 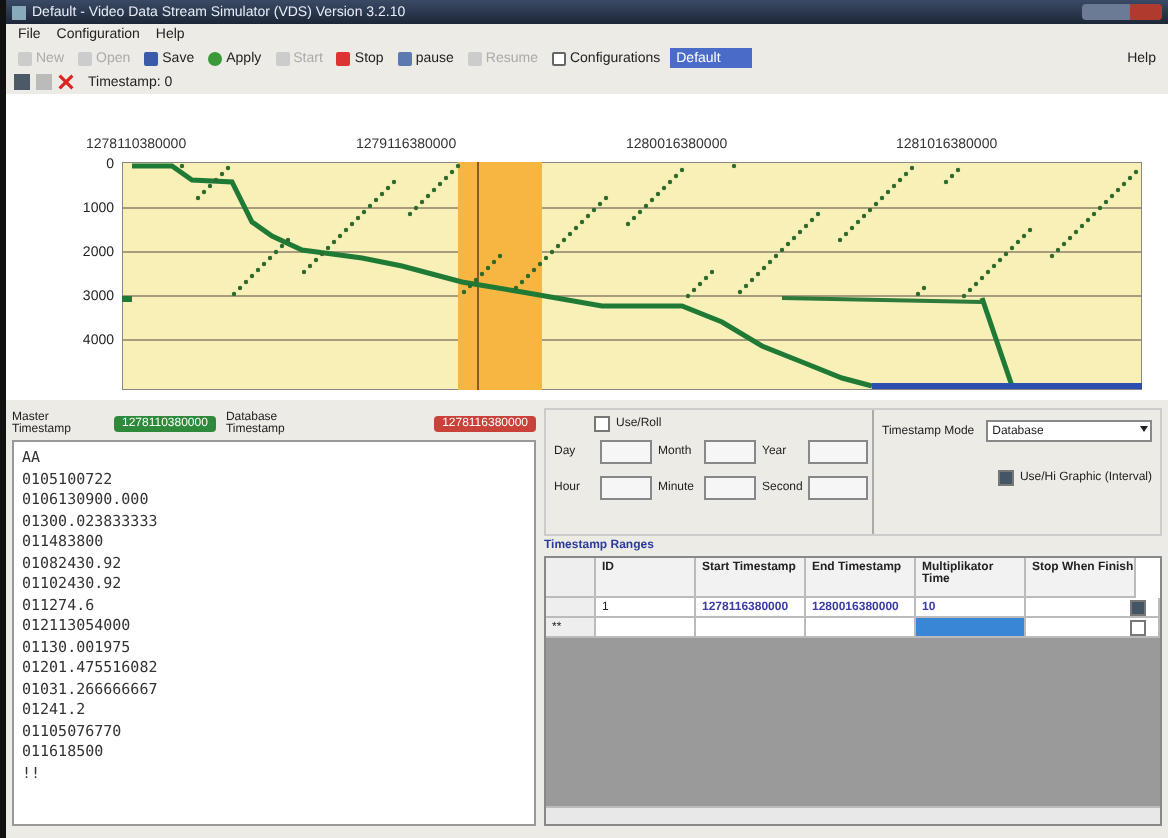 I want to click on horizontal-scrollbar, so click(x=853, y=815).